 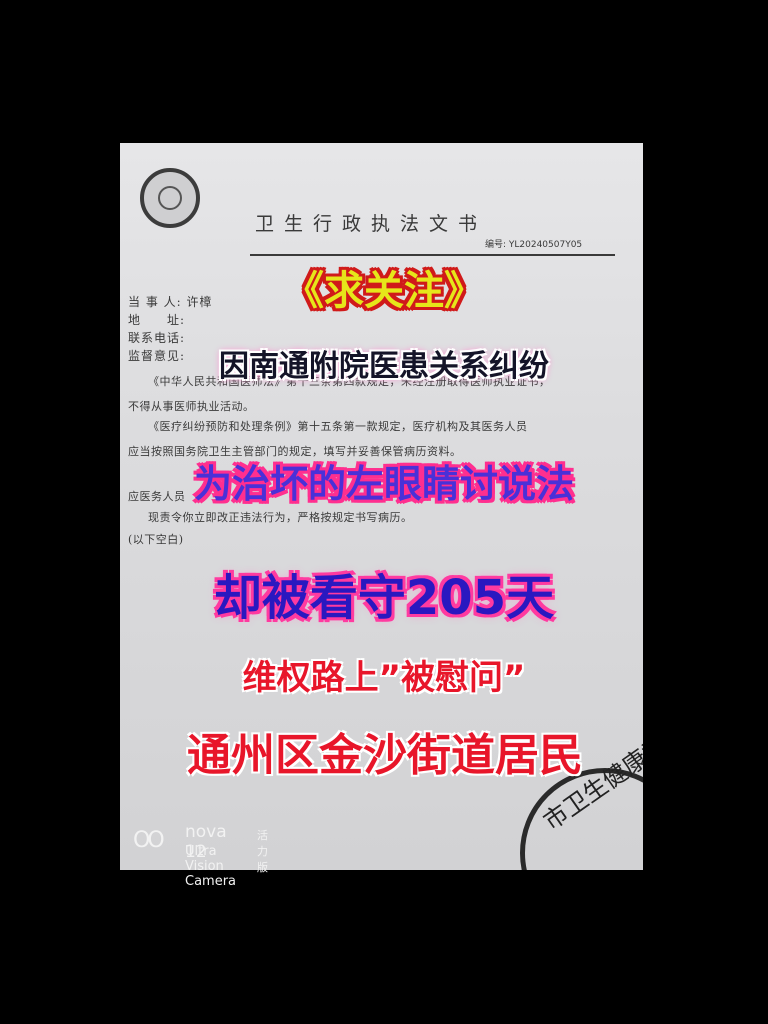 I want to click on camera-name: Ultra Vision Camera, so click(x=211, y=866).